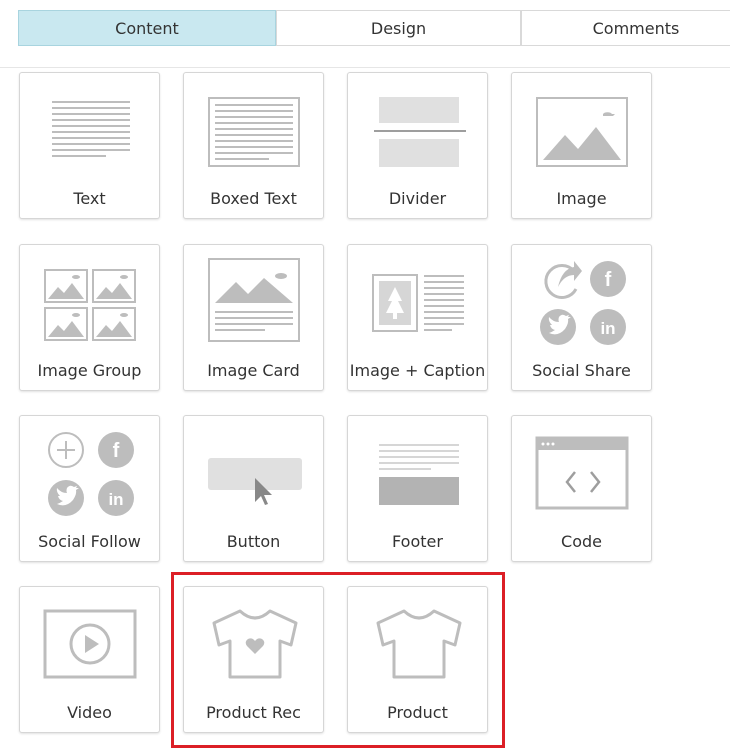 This screenshot has width=730, height=752. What do you see at coordinates (253, 370) in the screenshot?
I see `block-label: Image Card` at bounding box center [253, 370].